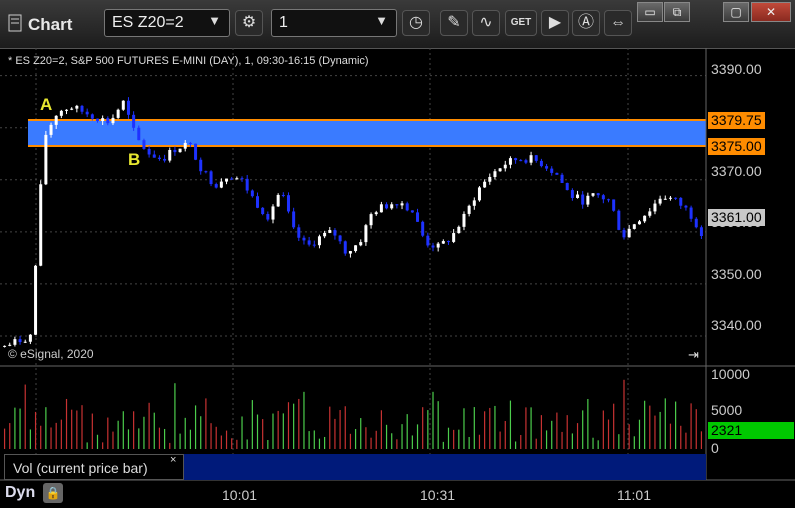 The width and height of the screenshot is (795, 508). I want to click on close-icon: ×, so click(173, 460).